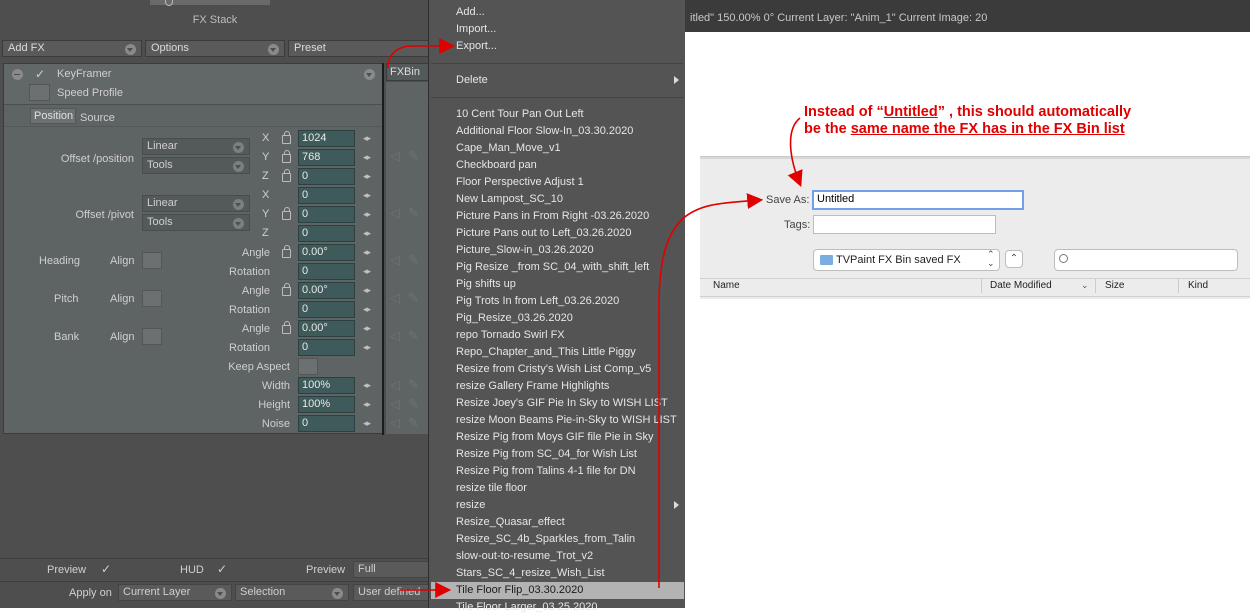  Describe the element at coordinates (514, 318) in the screenshot. I see `menu-item-preset: Pig_Resize_03.26.2020` at that location.